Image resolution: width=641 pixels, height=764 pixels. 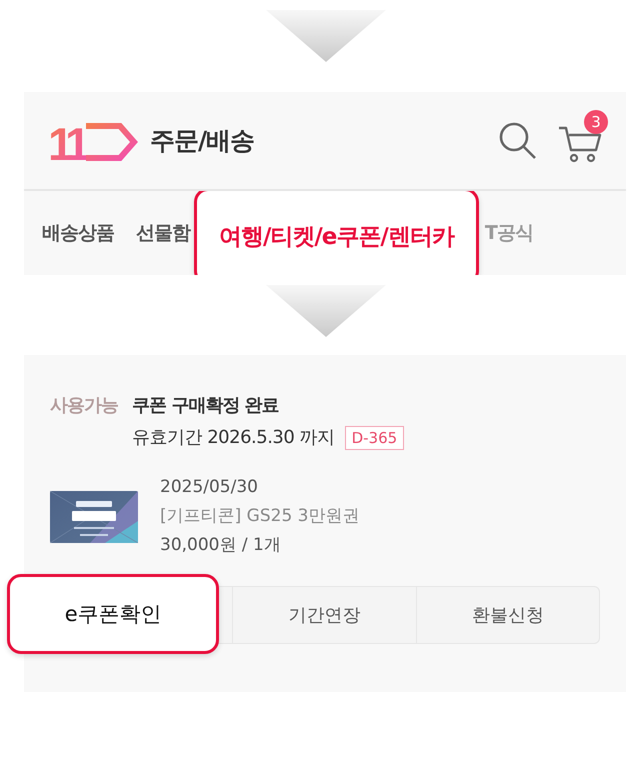 What do you see at coordinates (324, 615) in the screenshot?
I see `action-button: 기간연장` at bounding box center [324, 615].